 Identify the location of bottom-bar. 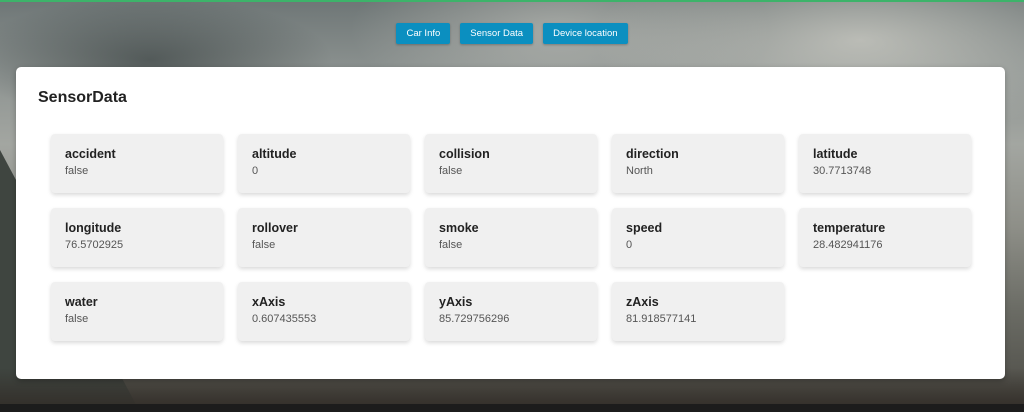
(512, 408).